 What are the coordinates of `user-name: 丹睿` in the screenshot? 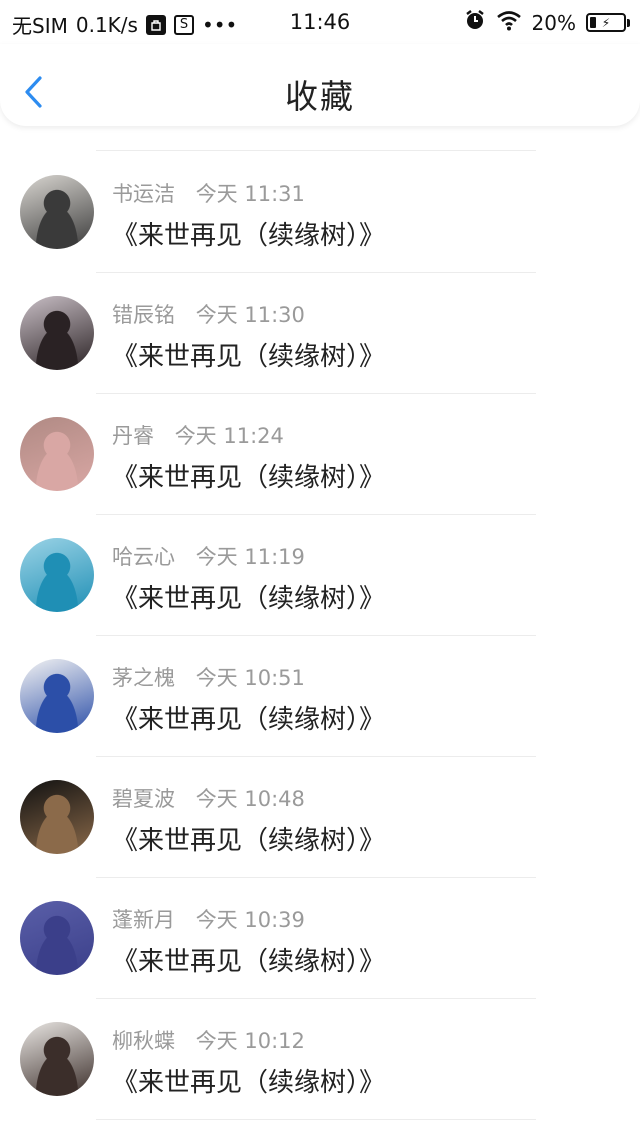 It's located at (133, 436).